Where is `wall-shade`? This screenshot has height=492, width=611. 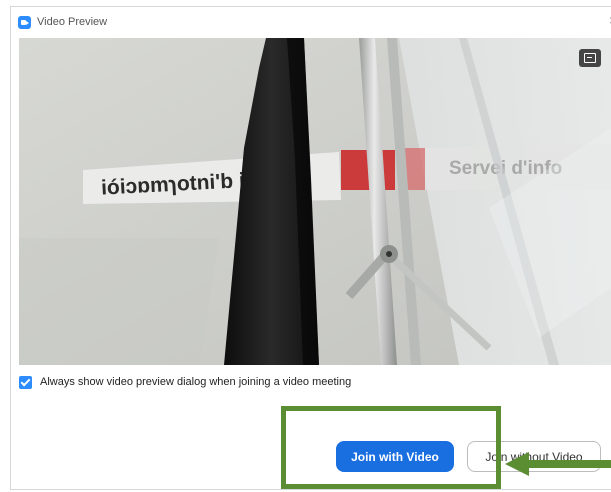 wall-shade is located at coordinates (119, 301).